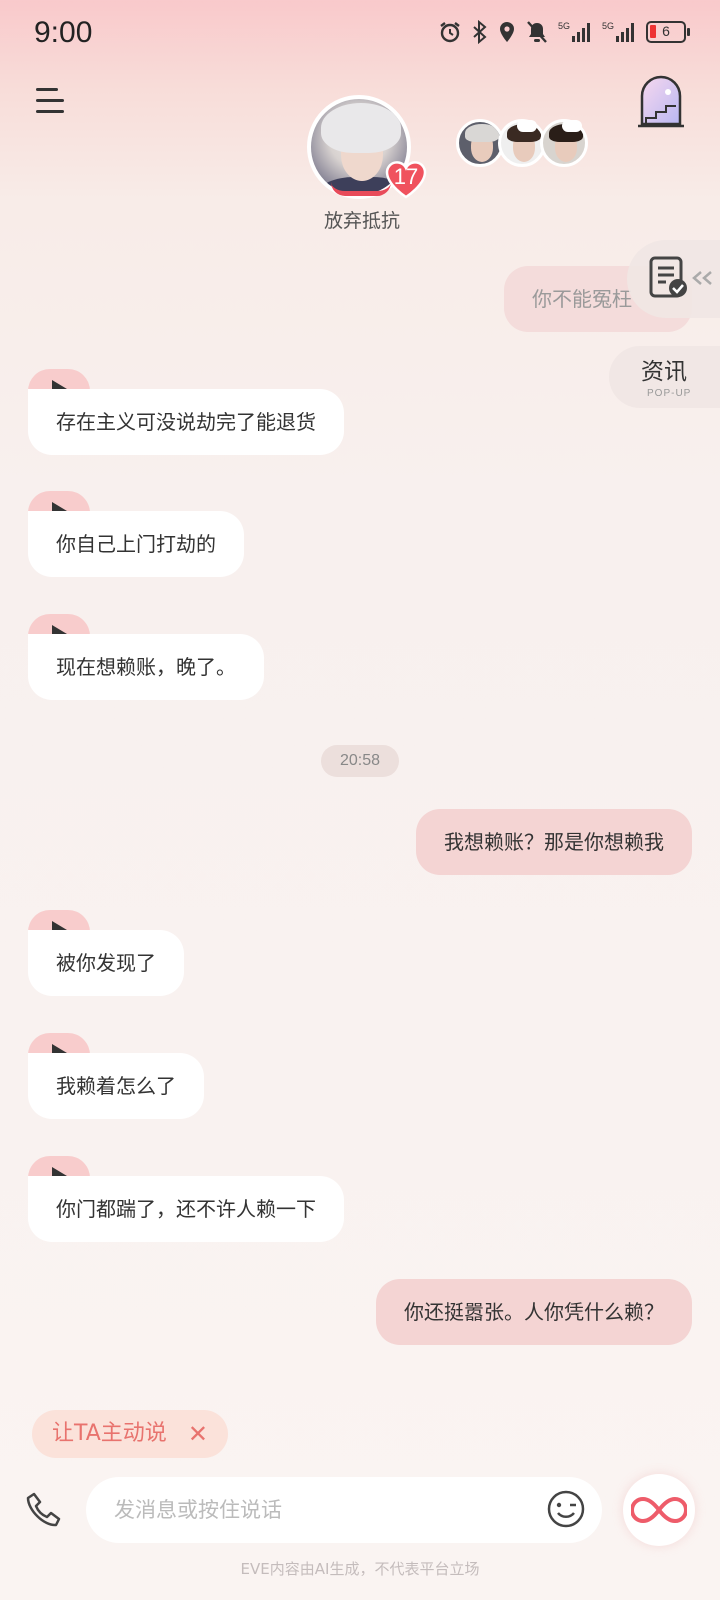  I want to click on status-icons: 5G 5G 6, so click(564, 32).